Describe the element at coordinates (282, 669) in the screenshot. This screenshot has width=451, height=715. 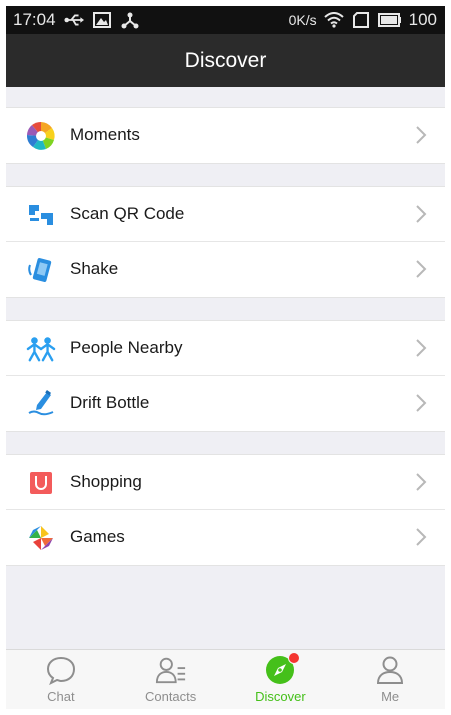
I see `compass-icon` at that location.